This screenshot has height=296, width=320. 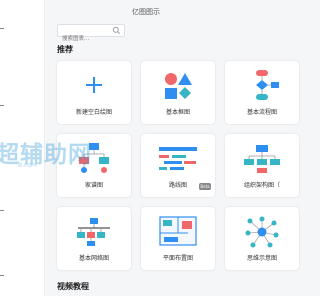 I want to click on template-label: 家谱图, so click(x=93, y=185).